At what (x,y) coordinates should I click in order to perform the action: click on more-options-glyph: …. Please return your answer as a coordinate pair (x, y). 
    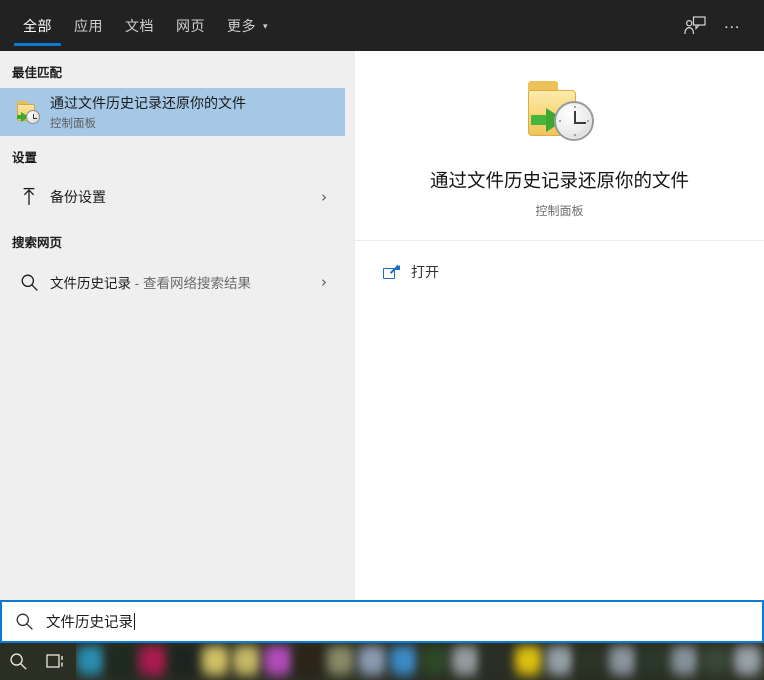
    Looking at the image, I should click on (733, 22).